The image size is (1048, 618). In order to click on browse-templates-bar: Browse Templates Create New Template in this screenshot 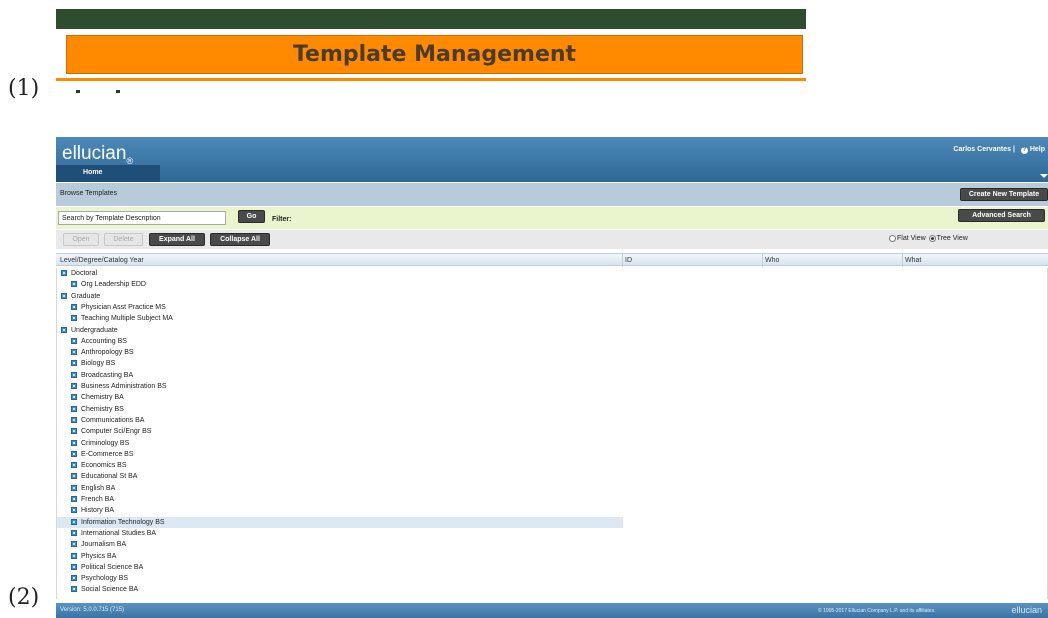, I will do `click(552, 194)`.